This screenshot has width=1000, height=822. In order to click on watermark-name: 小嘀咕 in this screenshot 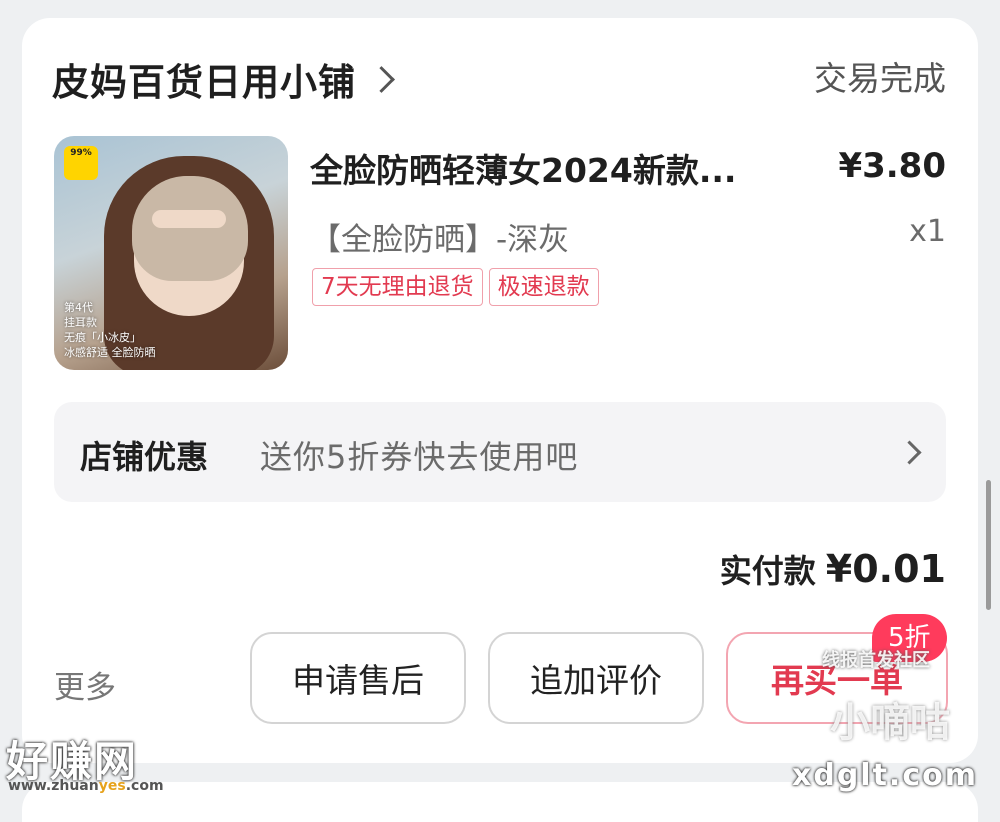, I will do `click(890, 723)`.